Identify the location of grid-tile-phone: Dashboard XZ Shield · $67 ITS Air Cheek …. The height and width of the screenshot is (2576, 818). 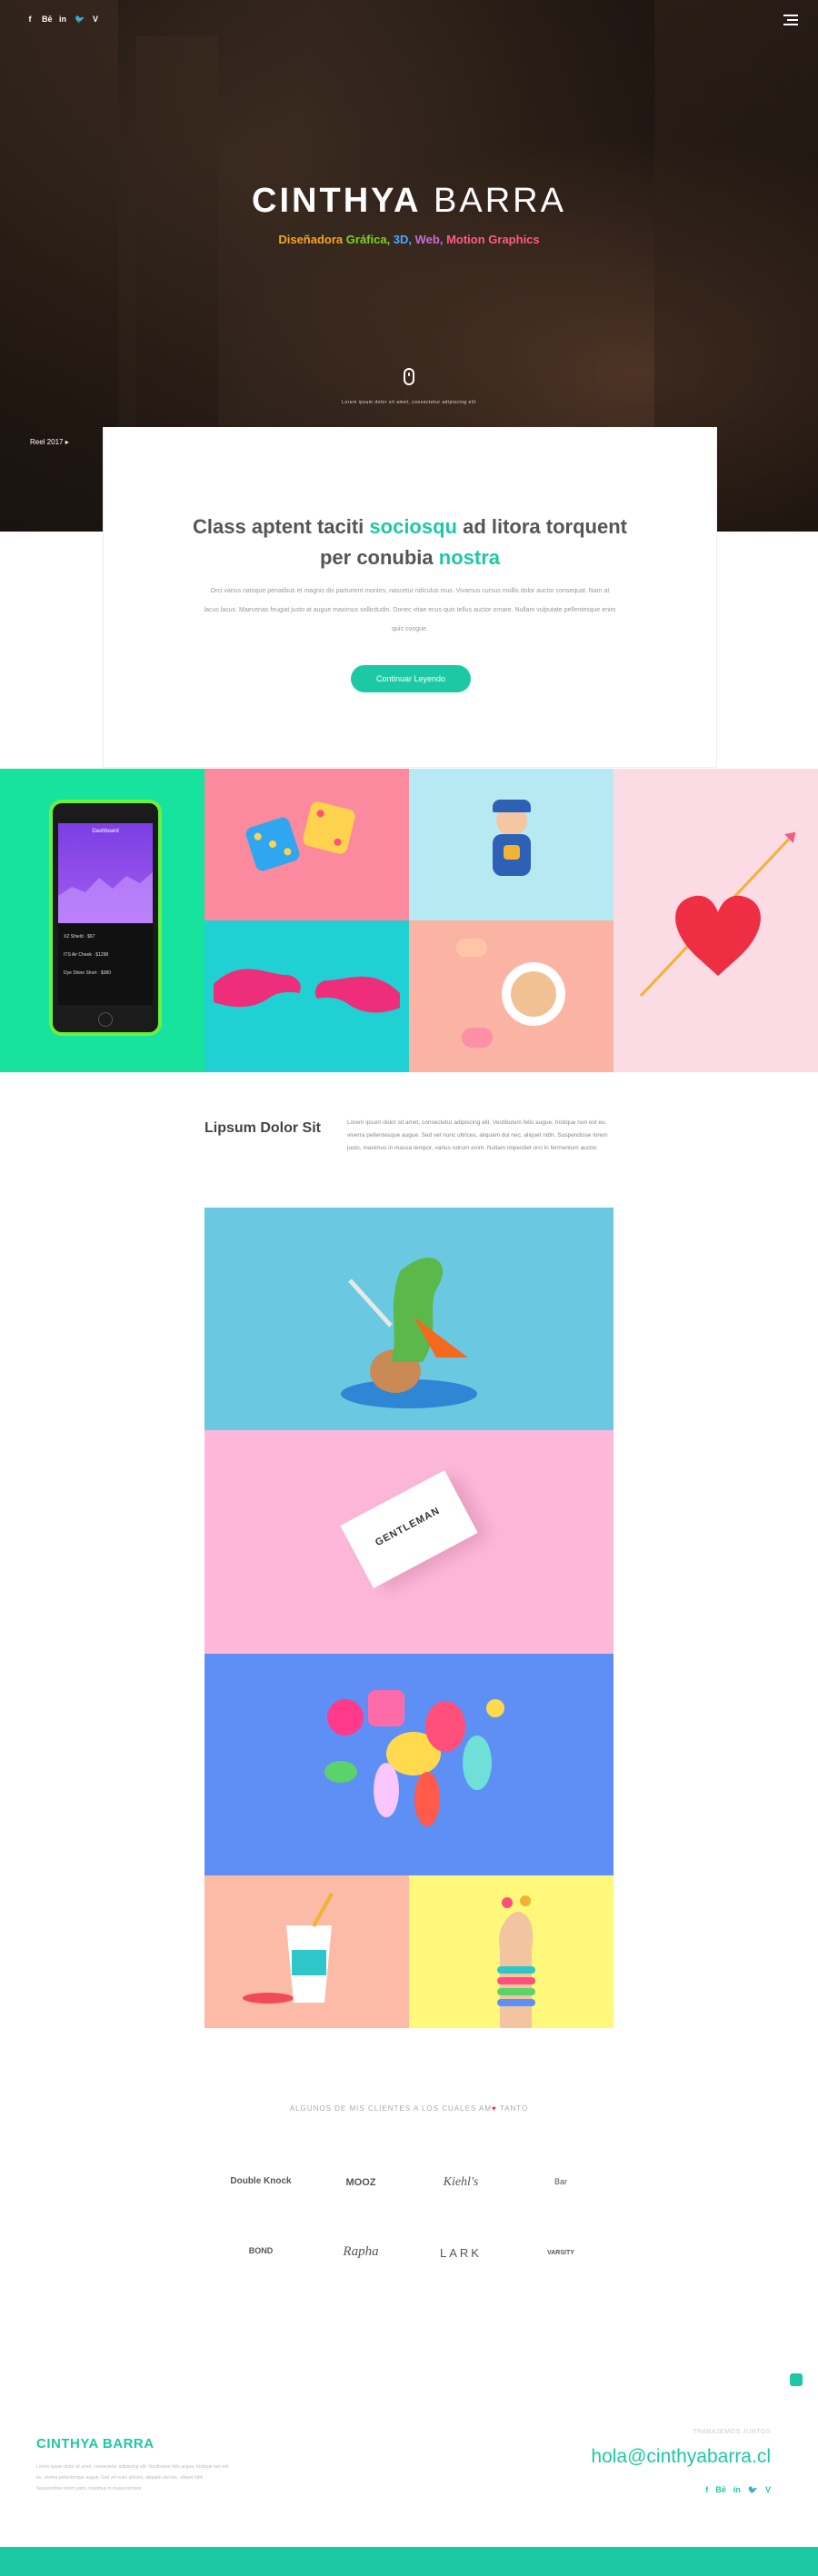
(102, 921).